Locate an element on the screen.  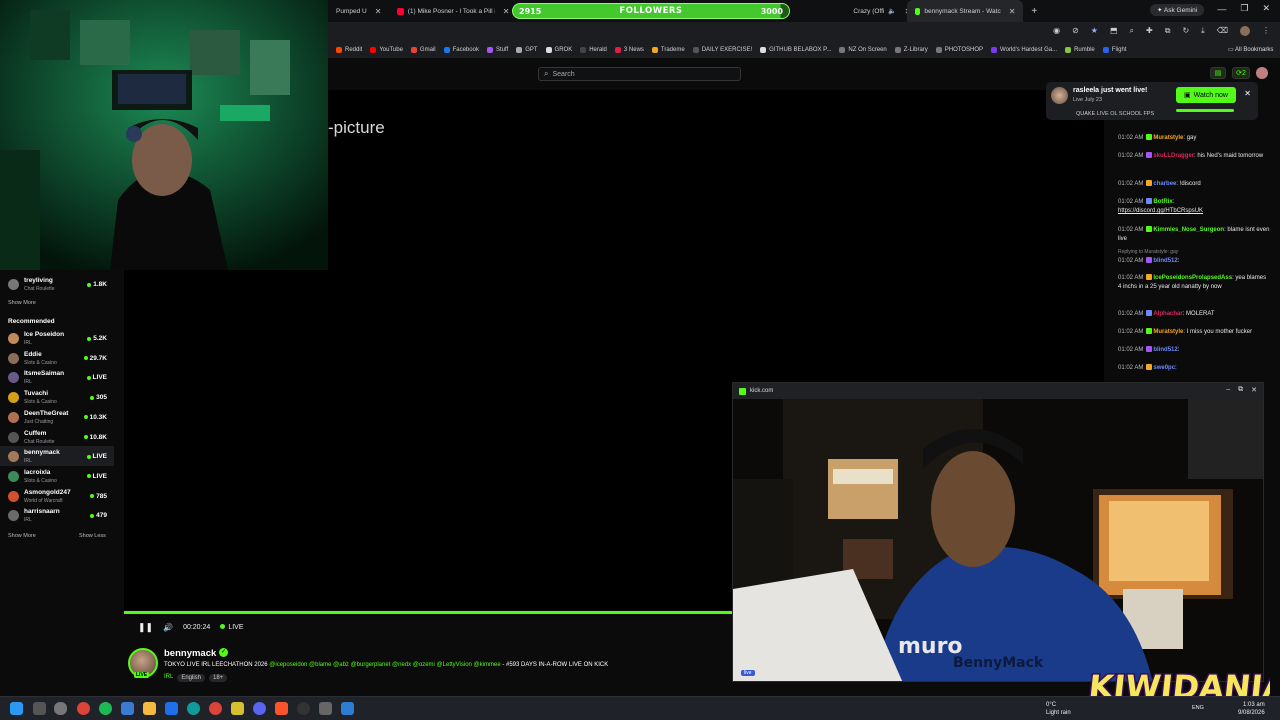
notifications-button: ⟳ 2 is located at coordinates (1241, 73).